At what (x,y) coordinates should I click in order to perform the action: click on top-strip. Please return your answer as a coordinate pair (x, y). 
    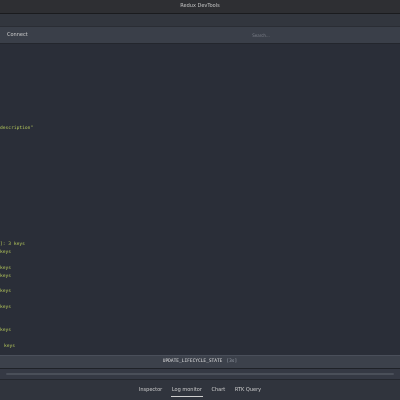
    Looking at the image, I should click on (200, 20).